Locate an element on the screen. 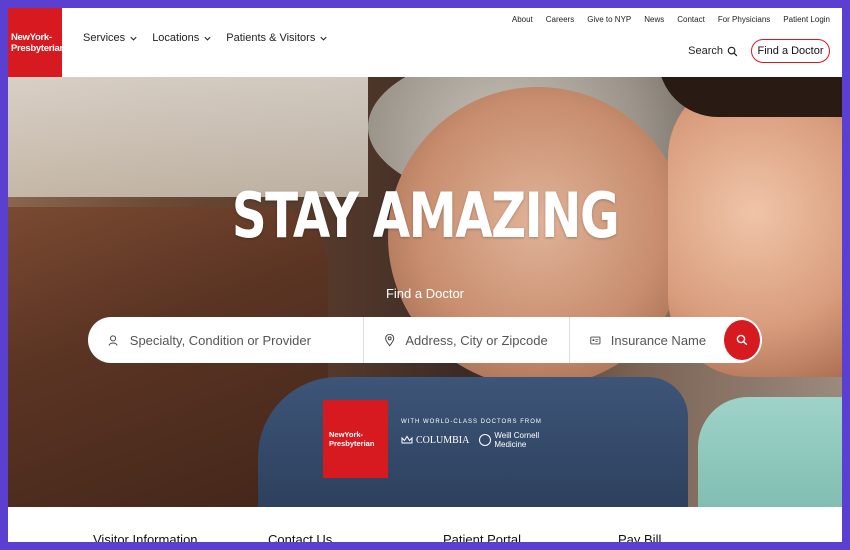  util-contact: Contact is located at coordinates (691, 19).